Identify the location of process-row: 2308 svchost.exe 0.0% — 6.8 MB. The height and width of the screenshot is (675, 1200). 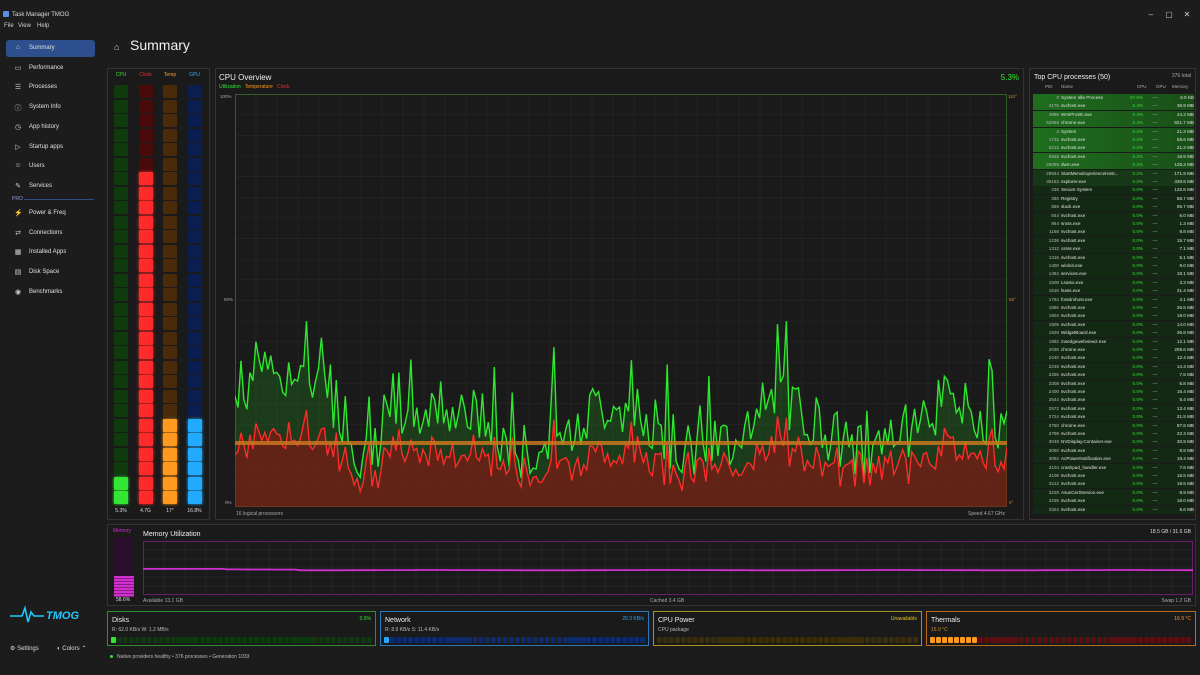
(1113, 383).